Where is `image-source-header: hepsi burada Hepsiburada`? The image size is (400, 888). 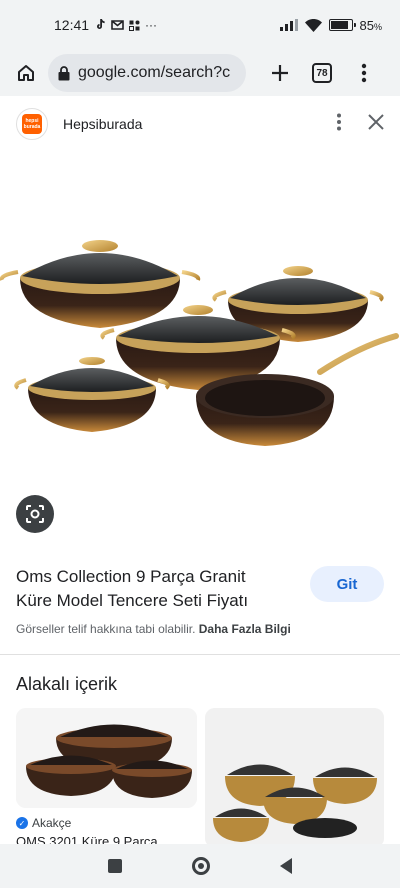 image-source-header: hepsi burada Hepsiburada is located at coordinates (200, 124).